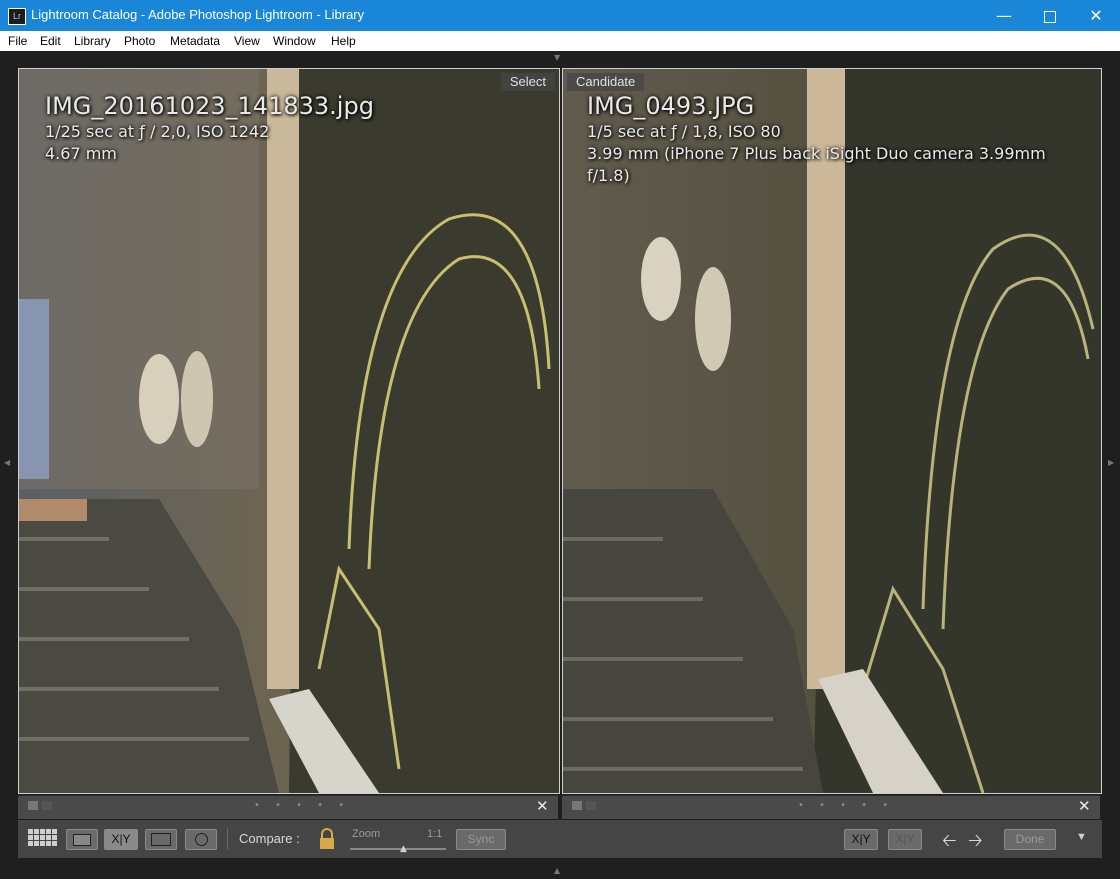 This screenshot has height=879, width=1120. I want to click on grid-view-icon, so click(43, 839).